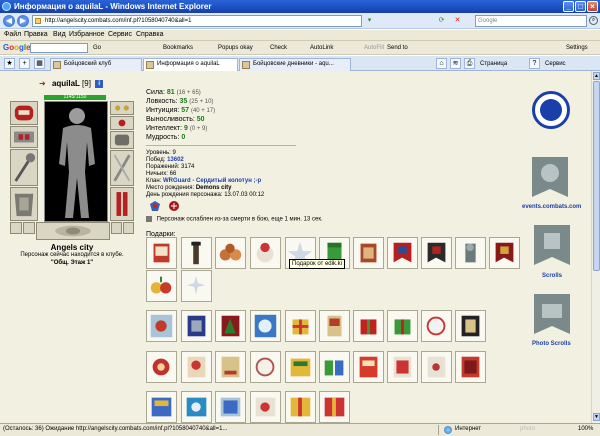  I want to click on character-name: aquilaL, so click(66, 83).